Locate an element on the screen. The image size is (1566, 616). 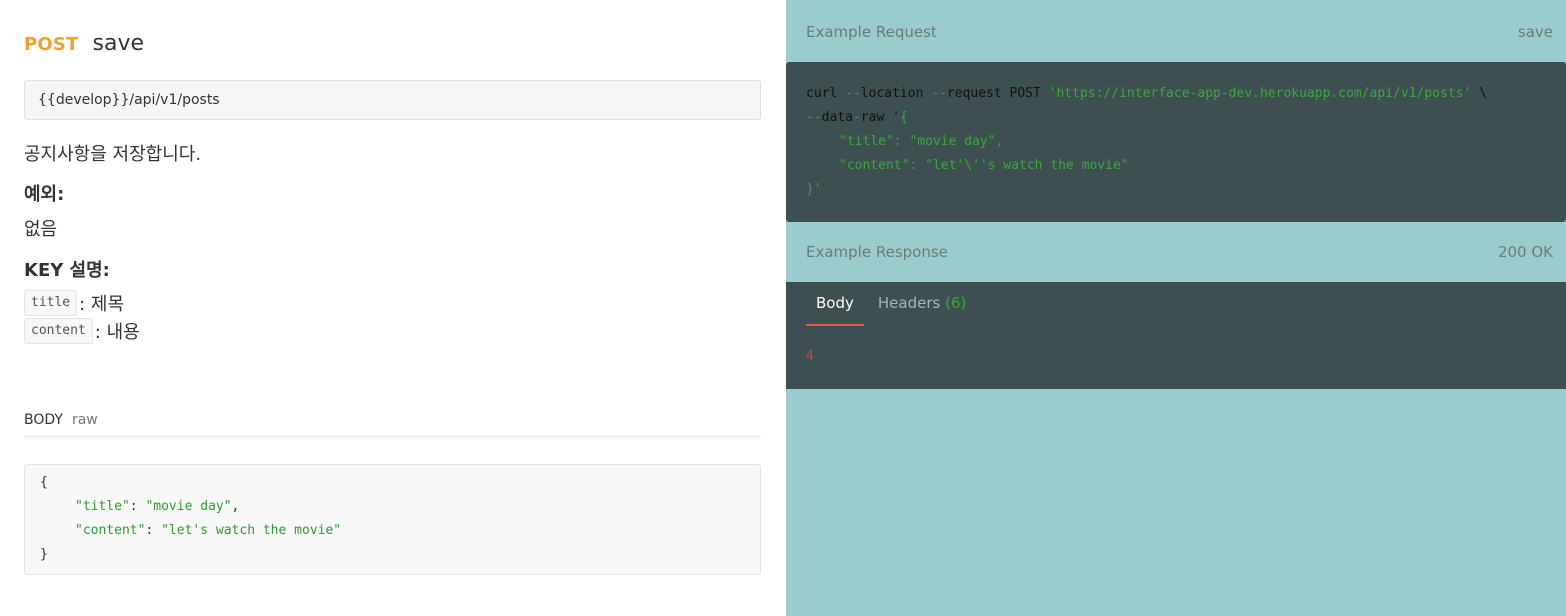
code-token: request POST is located at coordinates (997, 93).